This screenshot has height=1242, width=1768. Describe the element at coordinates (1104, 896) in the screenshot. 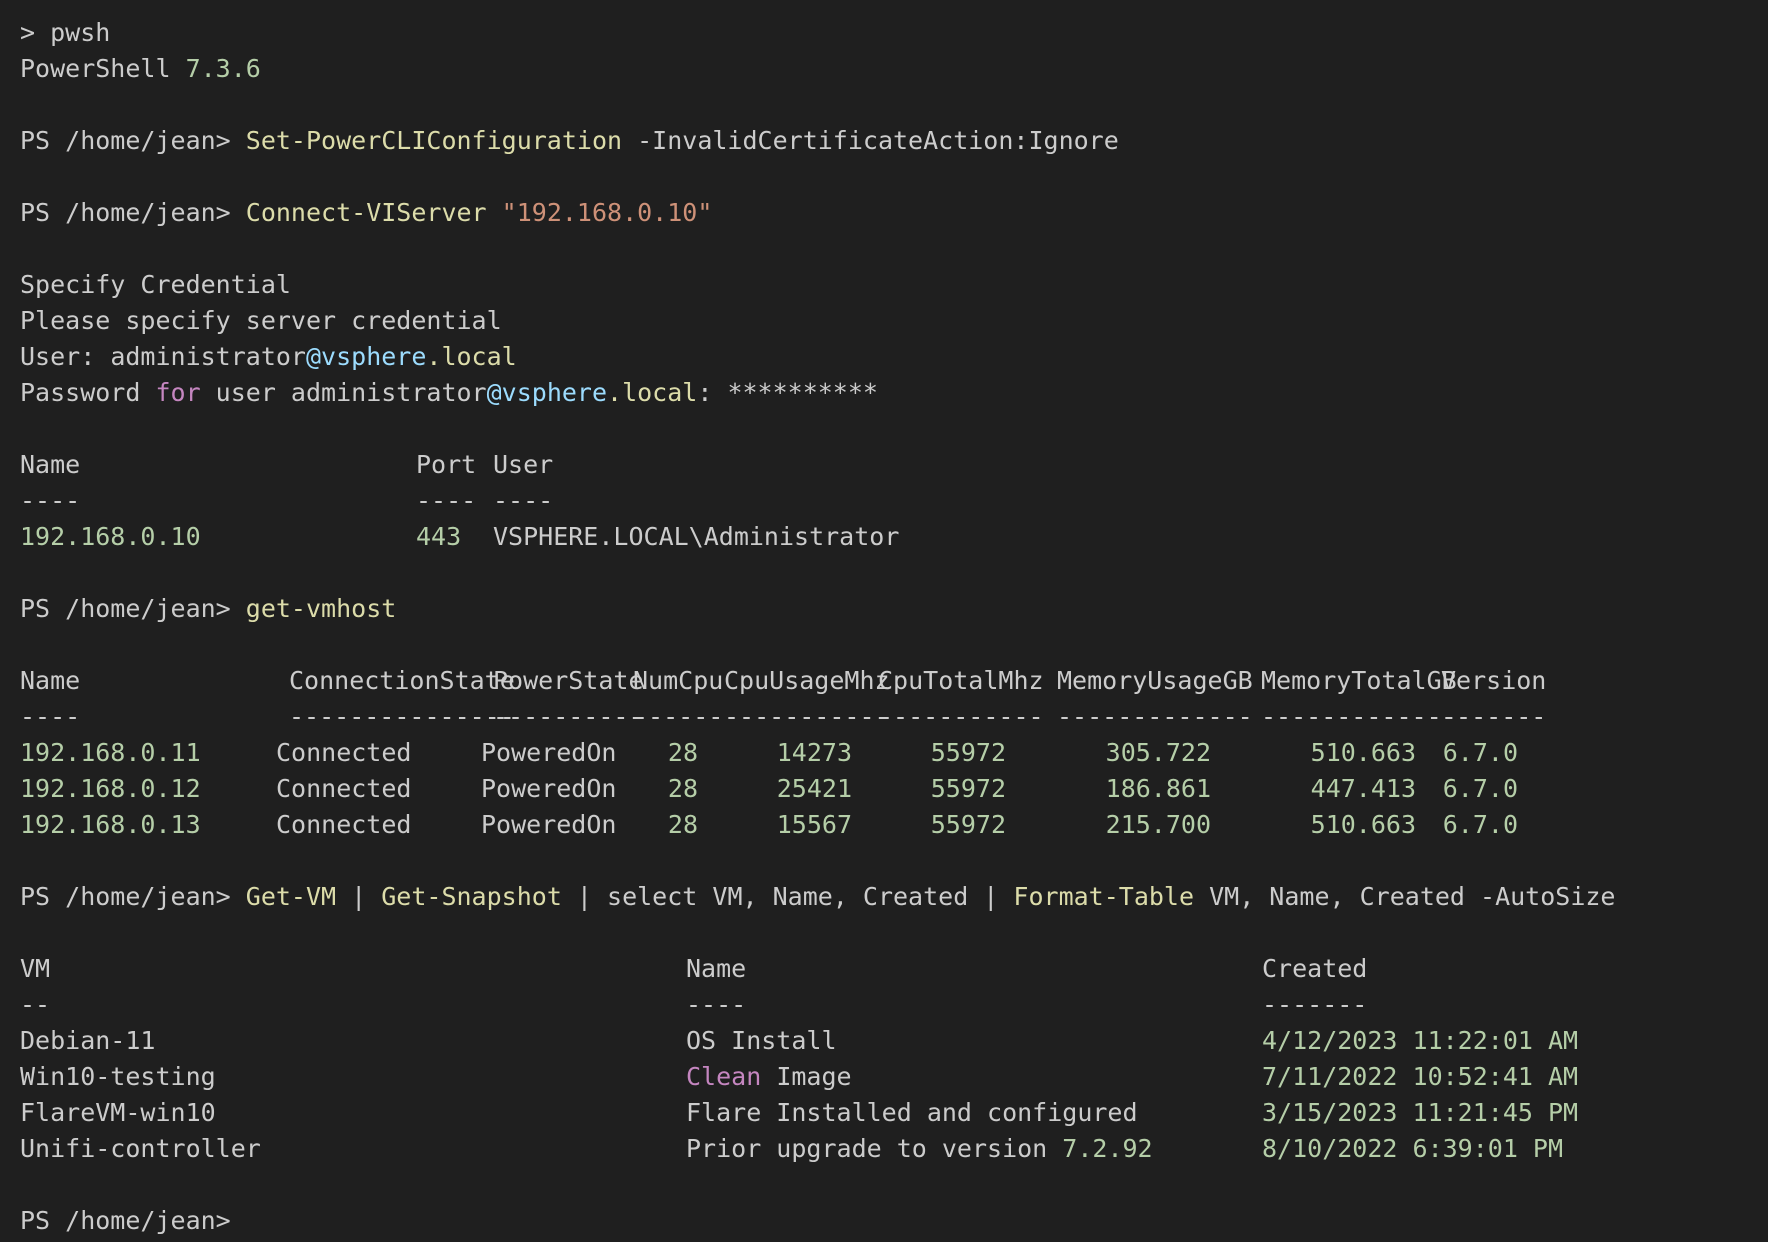

I see `cmdlet: Format-Table` at that location.